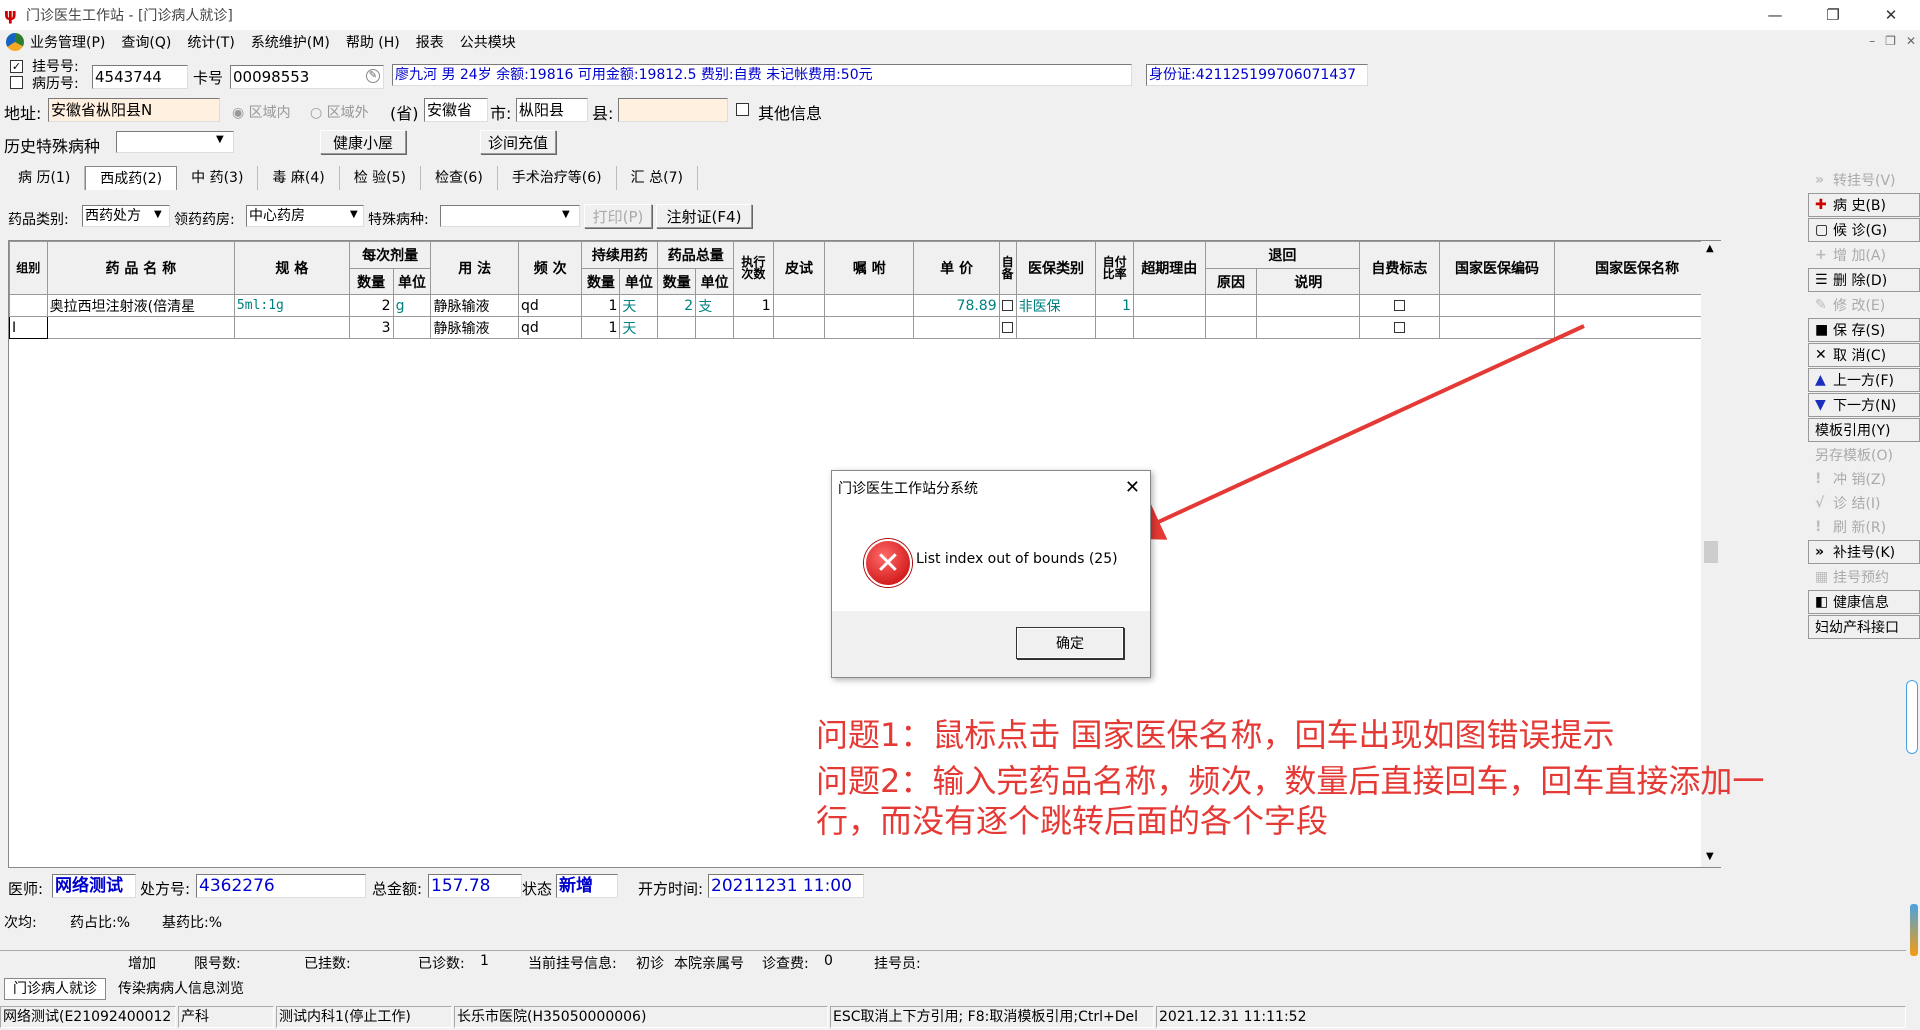  I want to click on page-icon: ▢, so click(1822, 230).